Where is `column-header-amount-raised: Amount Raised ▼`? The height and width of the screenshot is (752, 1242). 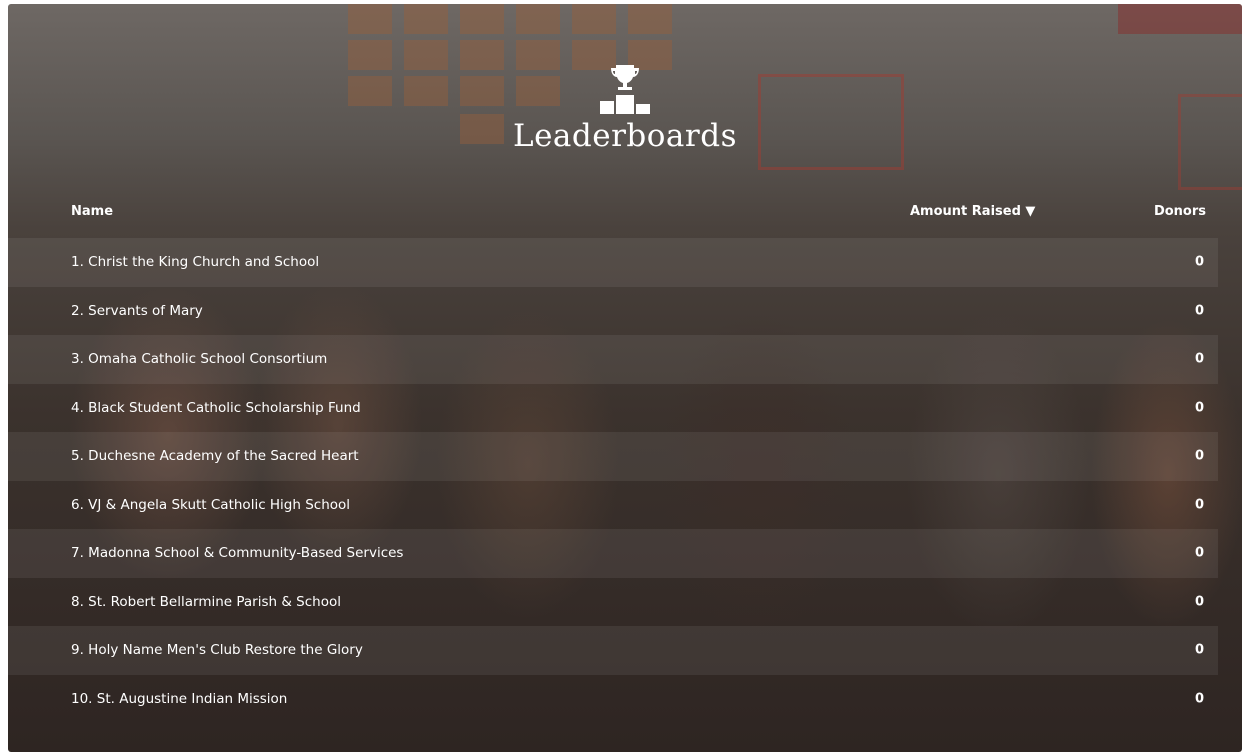 column-header-amount-raised: Amount Raised ▼ is located at coordinates (972, 211).